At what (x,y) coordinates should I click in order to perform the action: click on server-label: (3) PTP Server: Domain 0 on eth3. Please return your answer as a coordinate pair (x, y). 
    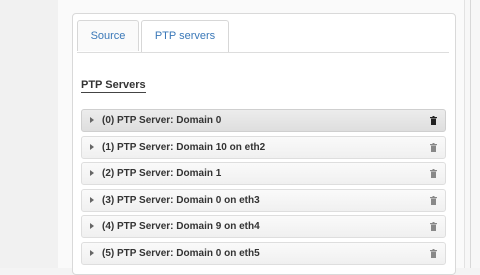
    Looking at the image, I should click on (181, 200).